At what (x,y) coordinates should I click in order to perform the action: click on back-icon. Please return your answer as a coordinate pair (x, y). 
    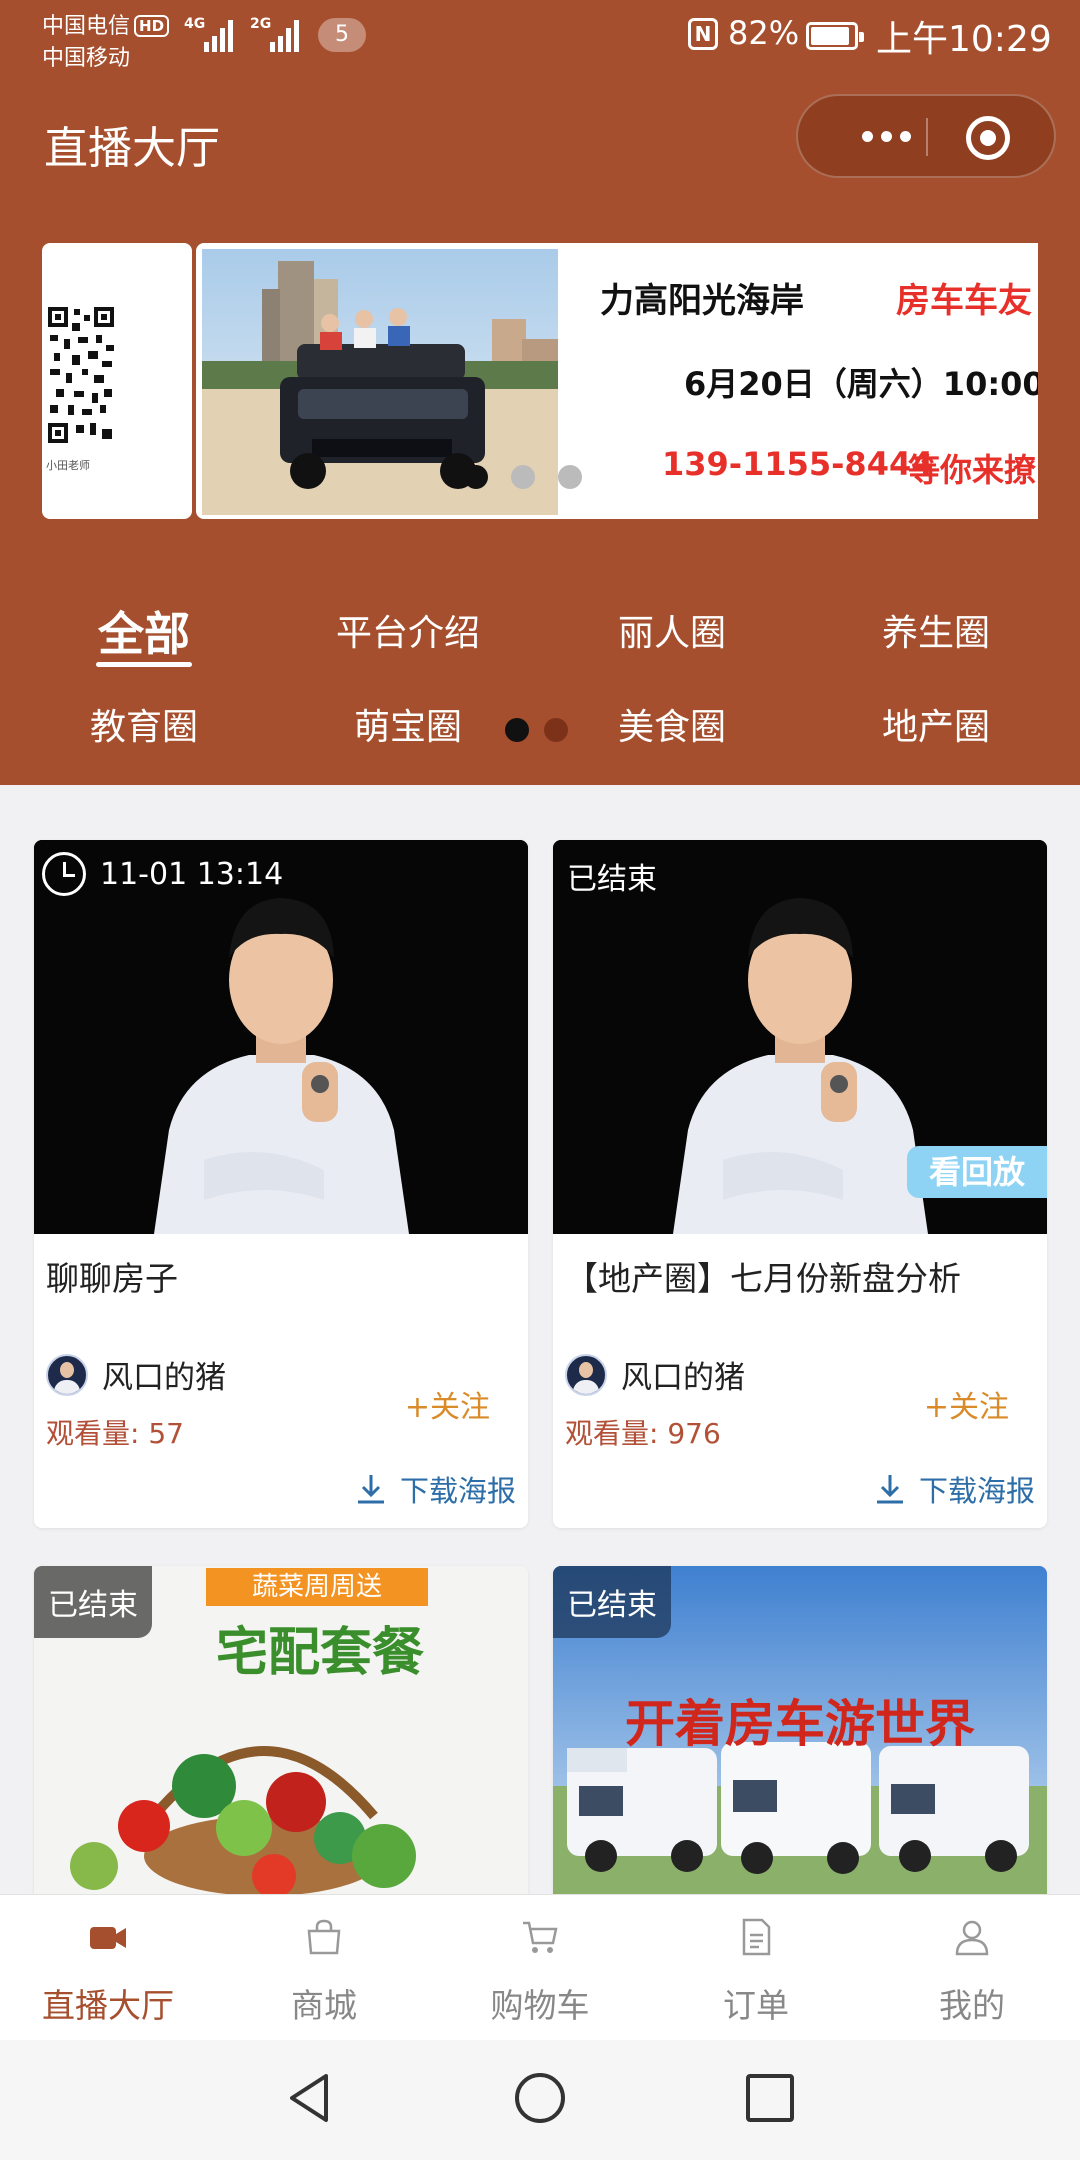
    Looking at the image, I should click on (310, 2098).